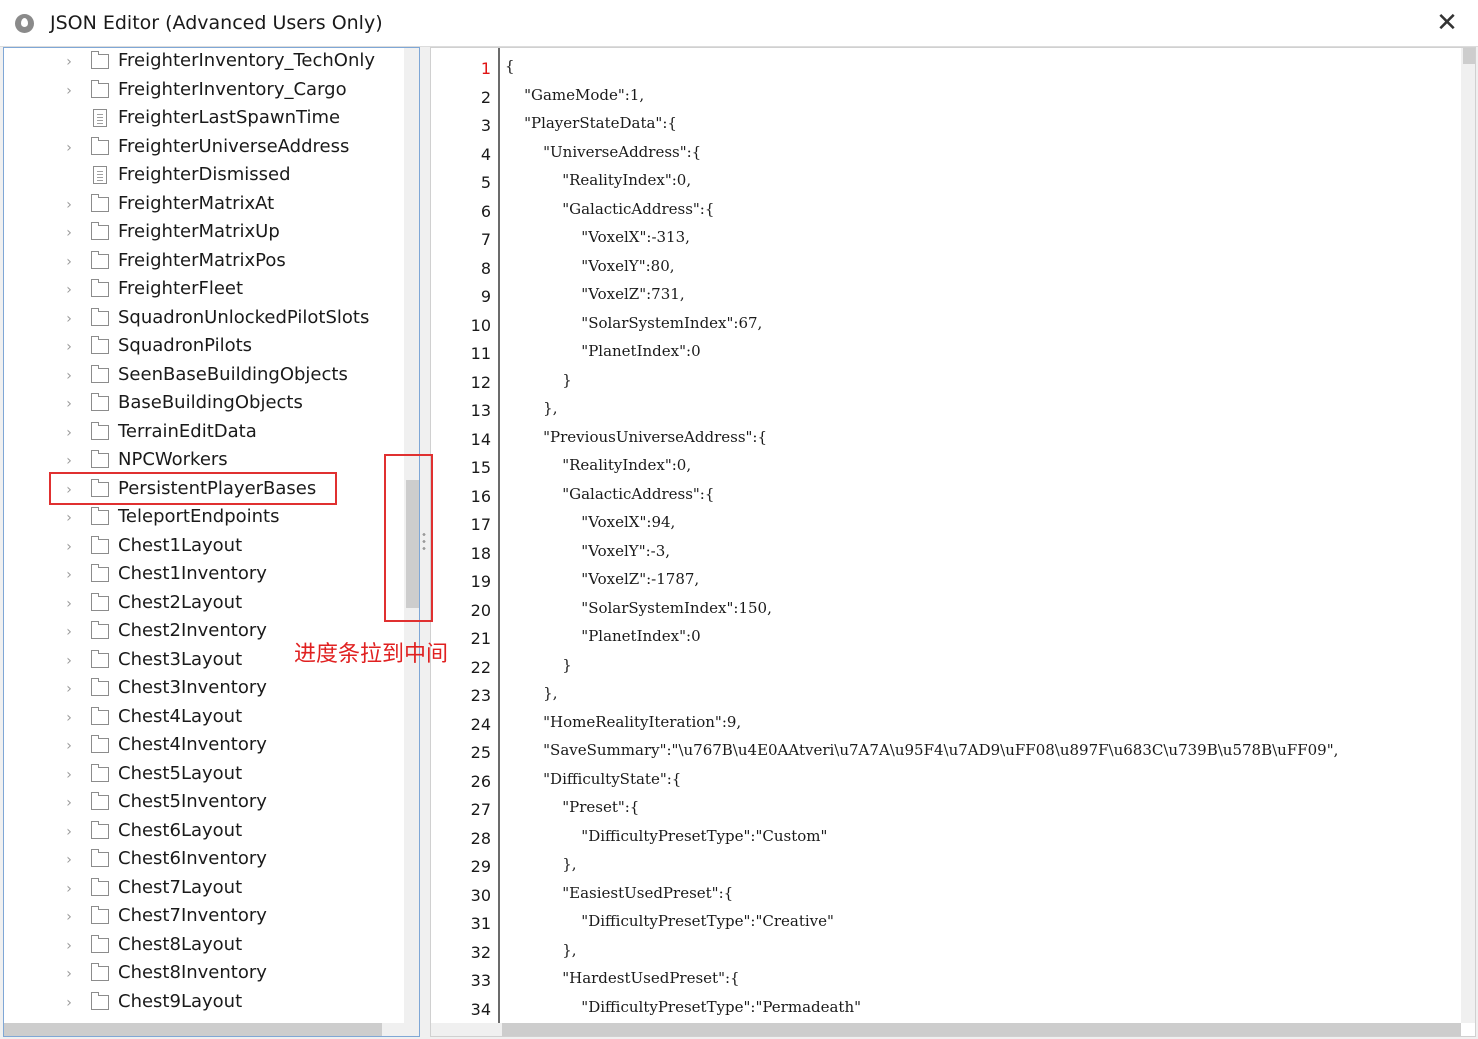  What do you see at coordinates (204, 490) in the screenshot?
I see `tree-item: › PersistentPlayerBases` at bounding box center [204, 490].